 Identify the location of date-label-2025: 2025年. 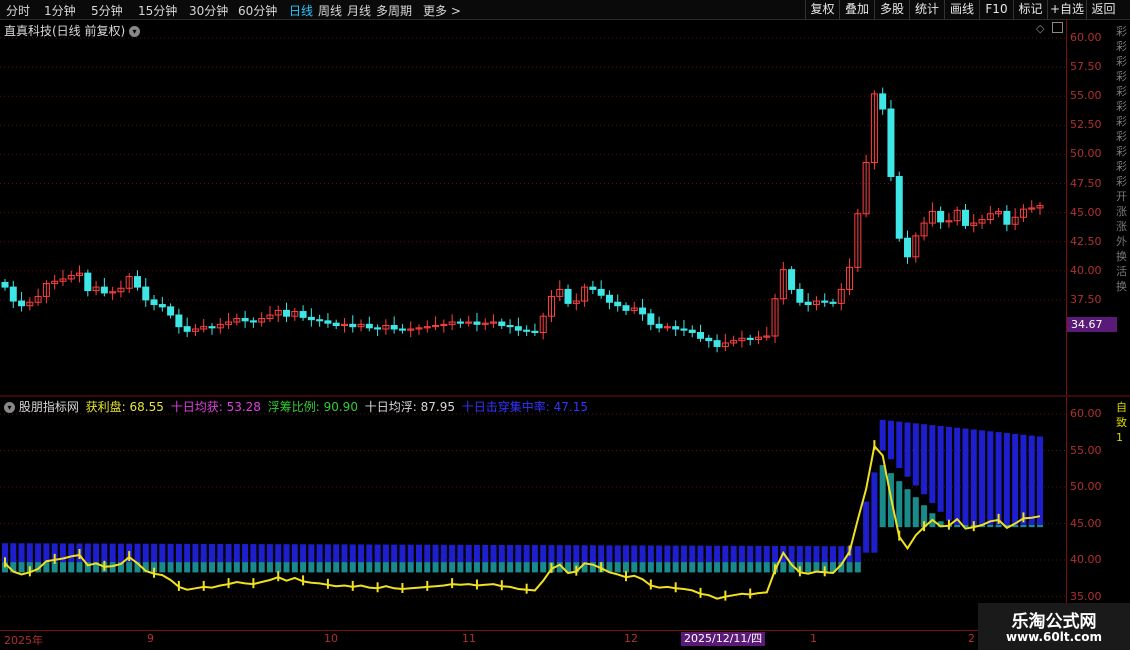
(23, 640).